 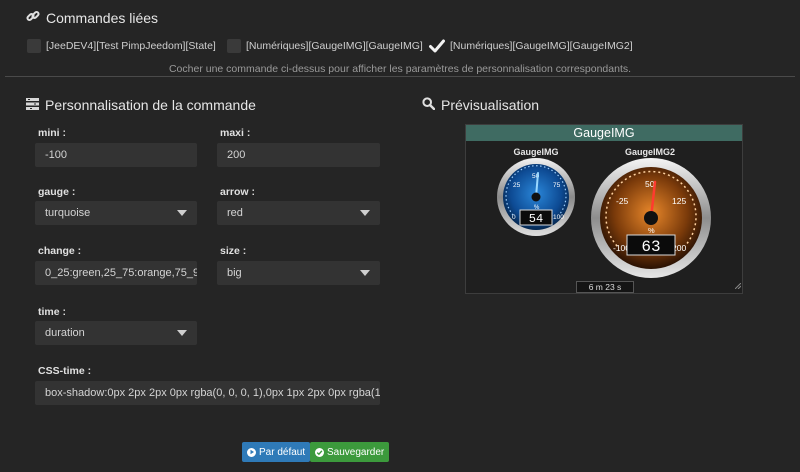 What do you see at coordinates (60, 251) in the screenshot?
I see `change-label: change :` at bounding box center [60, 251].